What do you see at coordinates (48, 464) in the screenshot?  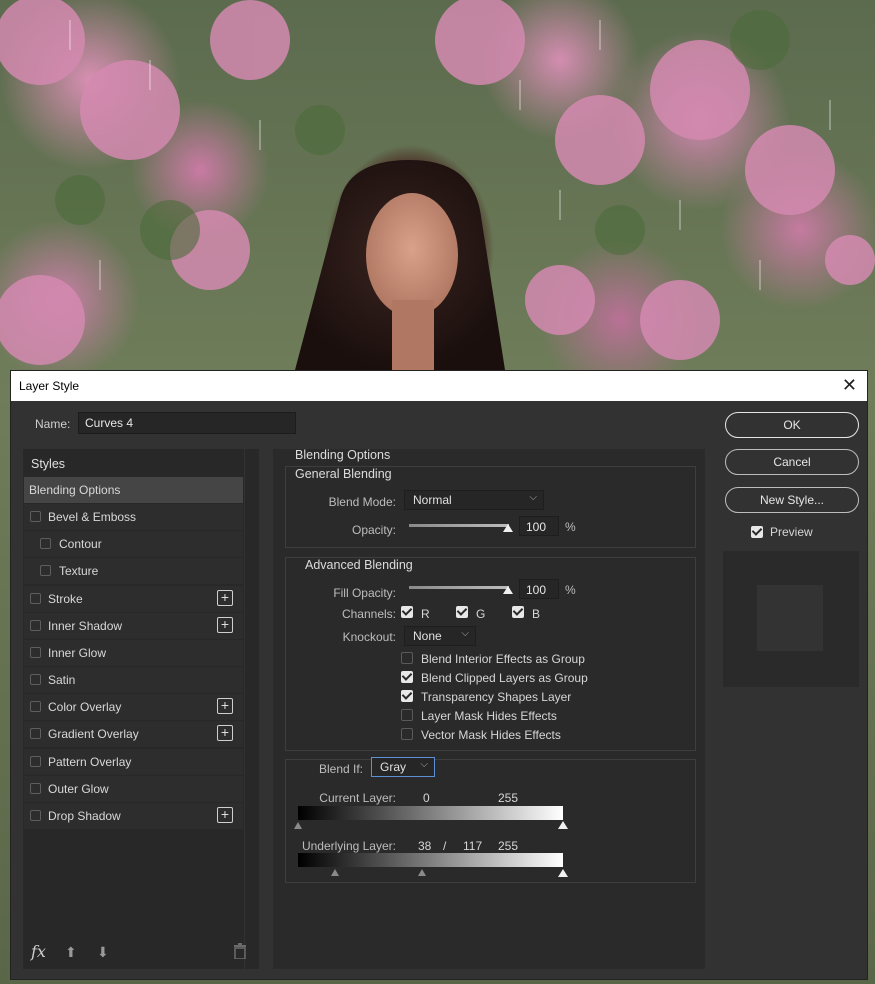 I see `styles-heading: Styles` at bounding box center [48, 464].